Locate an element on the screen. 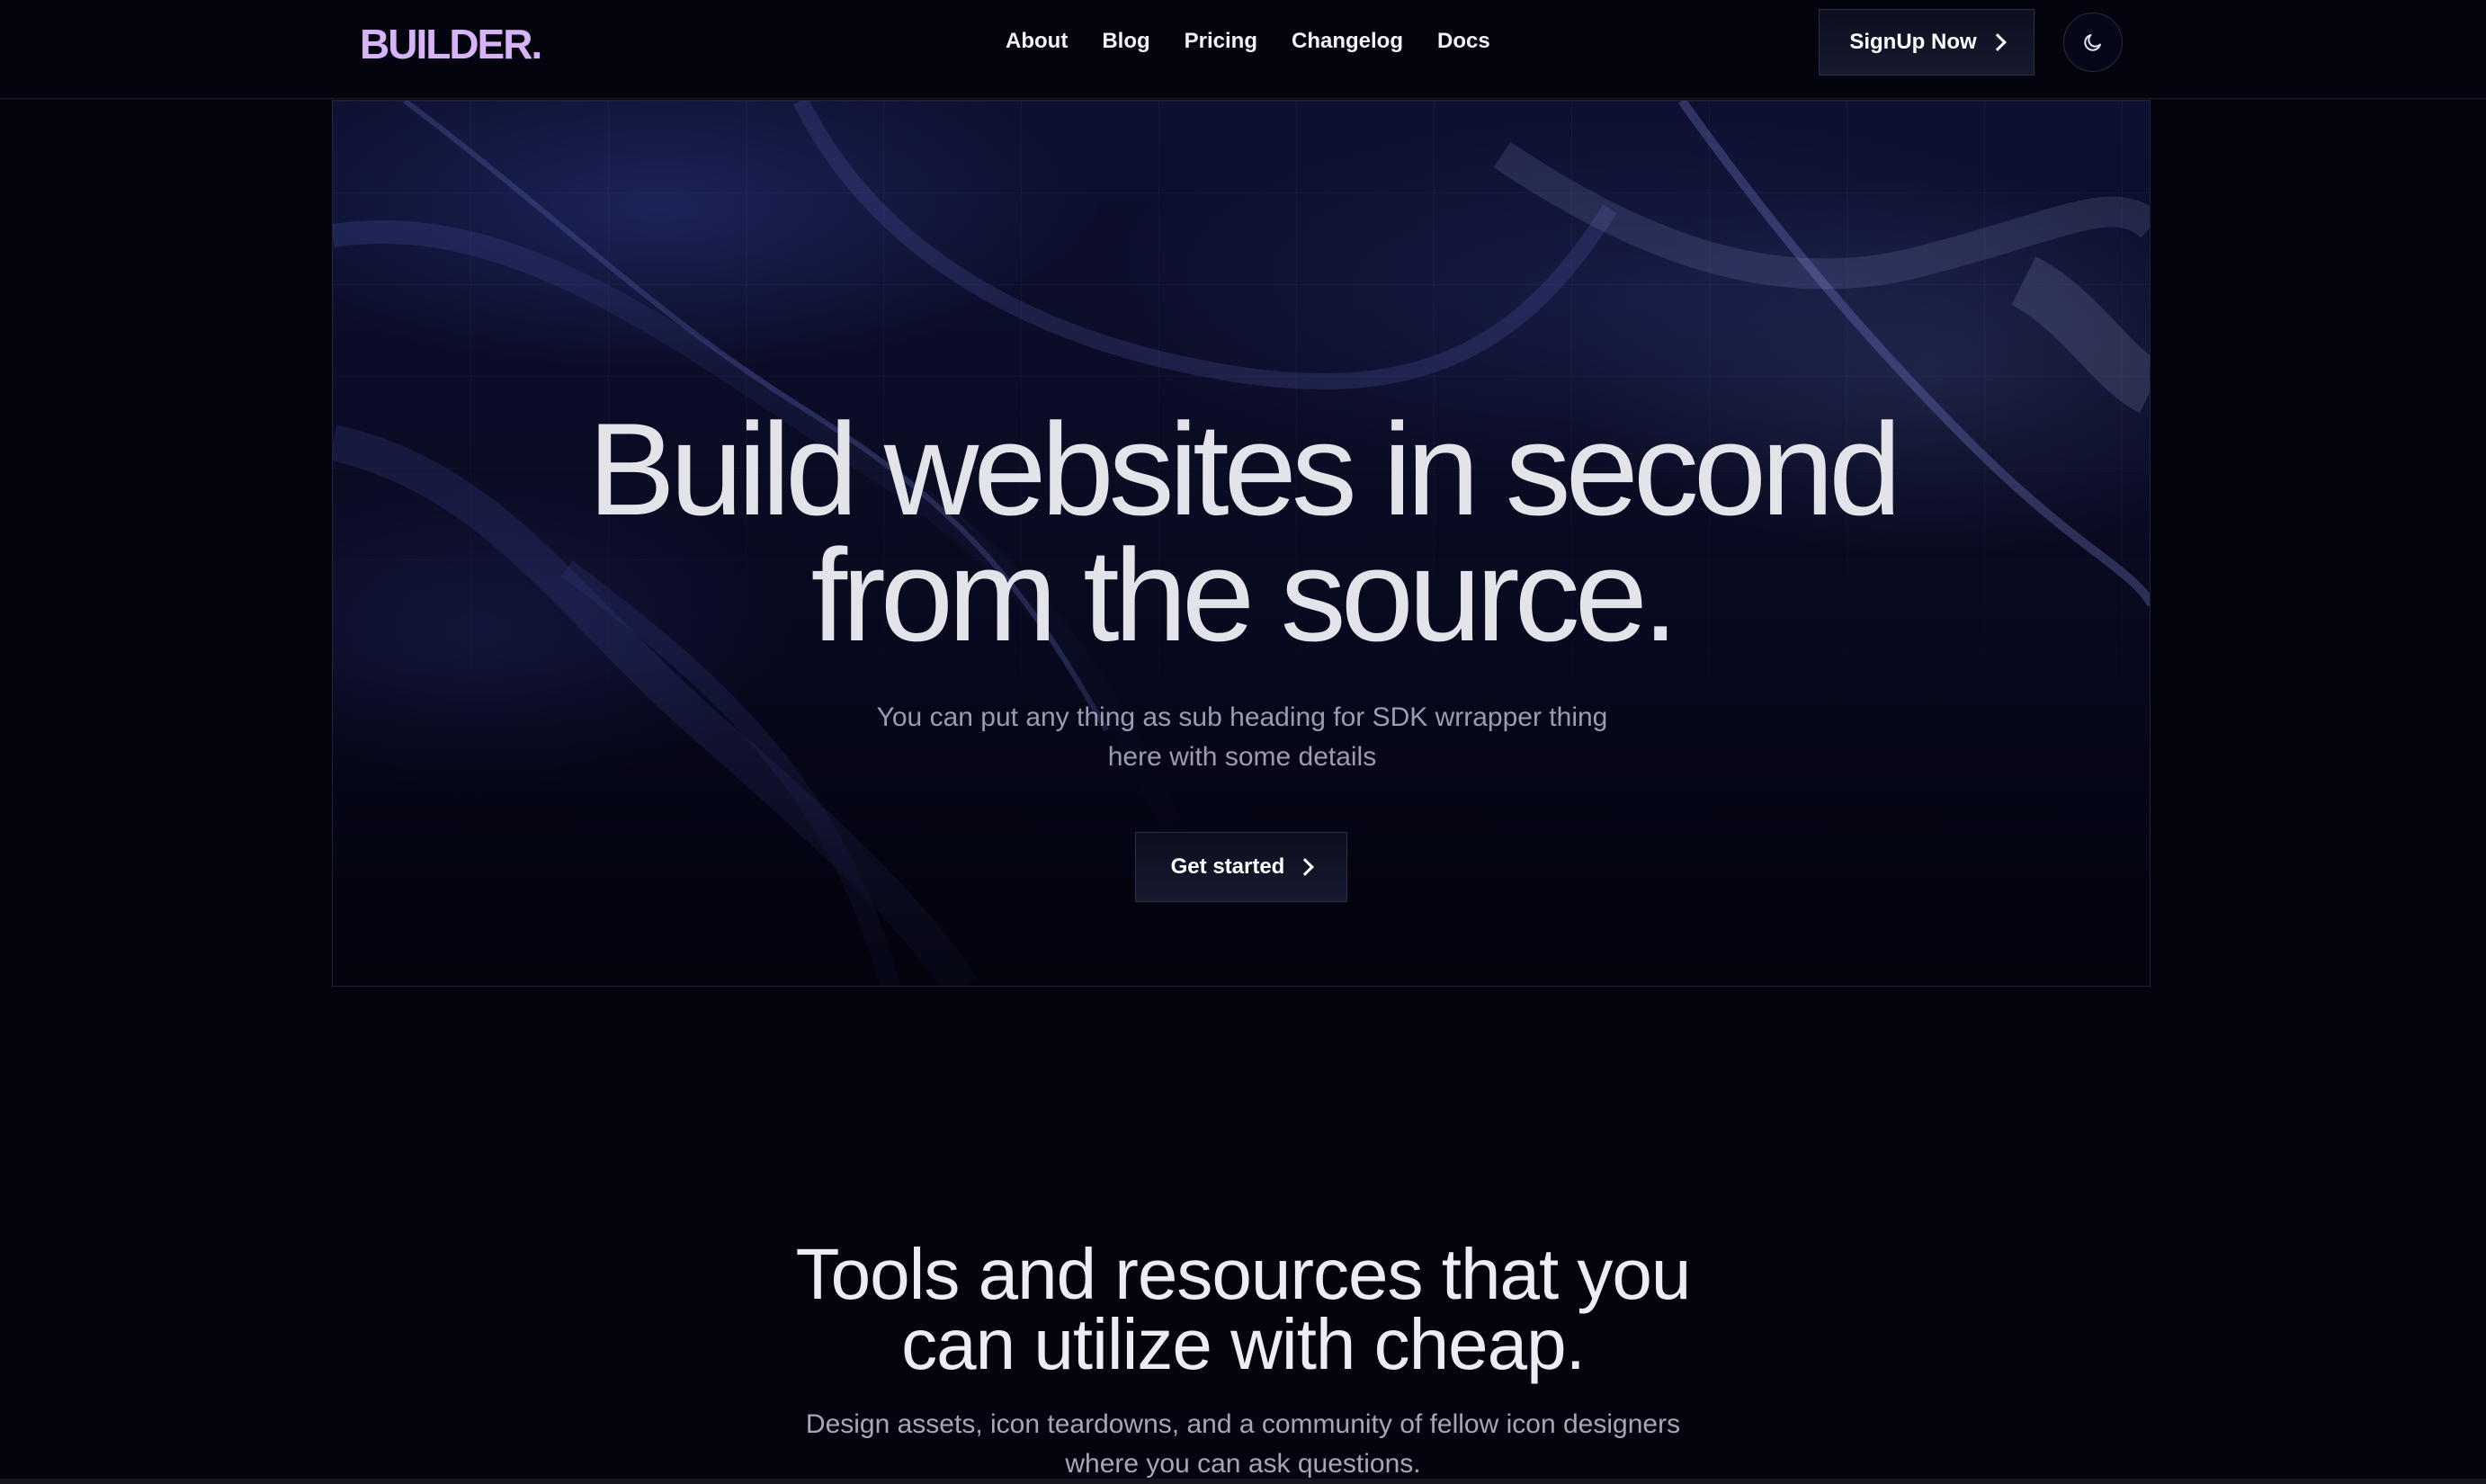  get-started-label: Get started is located at coordinates (1227, 866).